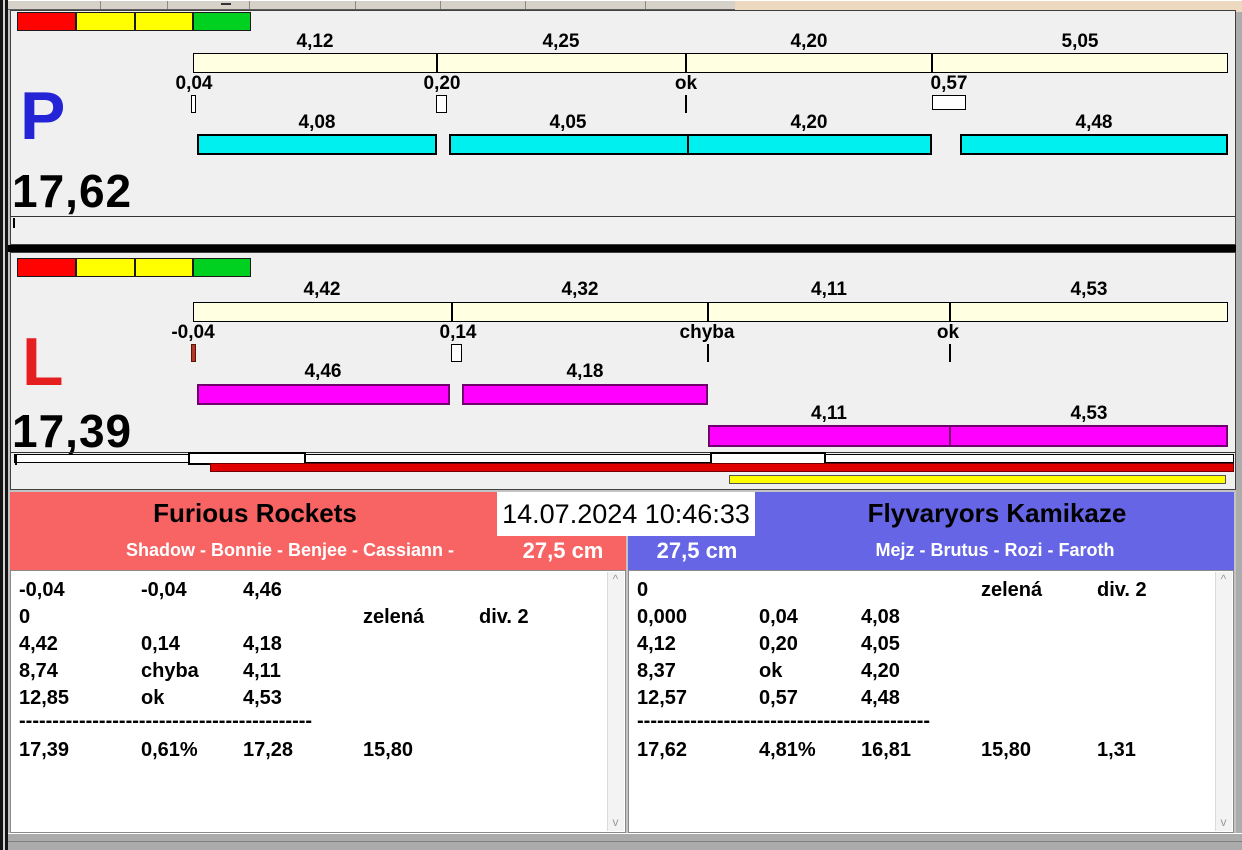 This screenshot has height=850, width=1242. I want to click on split-value: 4,25, so click(561, 41).